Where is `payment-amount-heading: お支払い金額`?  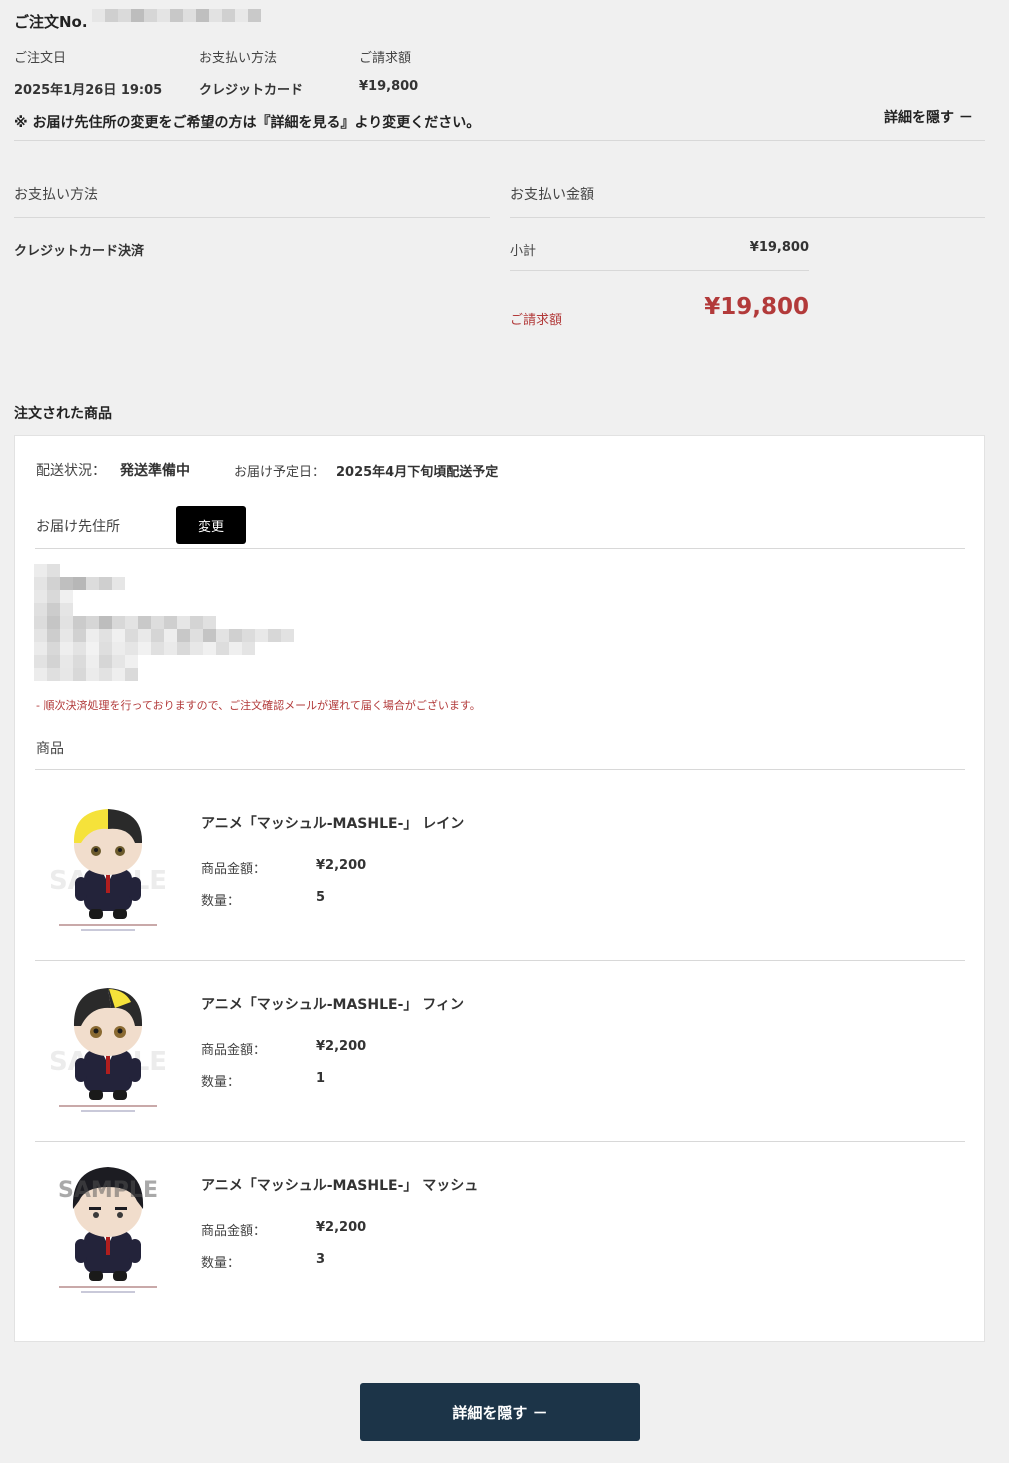
payment-amount-heading: お支払い金額 is located at coordinates (552, 195).